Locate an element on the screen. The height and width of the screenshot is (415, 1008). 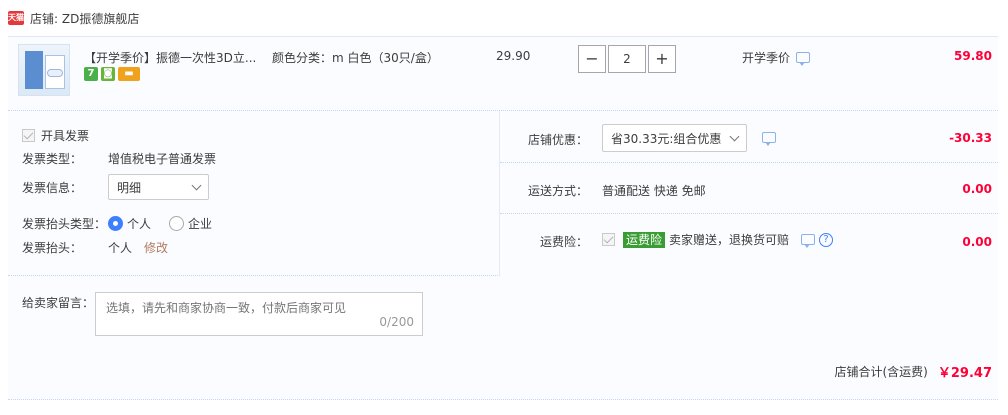
insurance-row: 运费险： 运费险 卖家赠送，退换货可赔 ? 0.00 is located at coordinates (749, 250).